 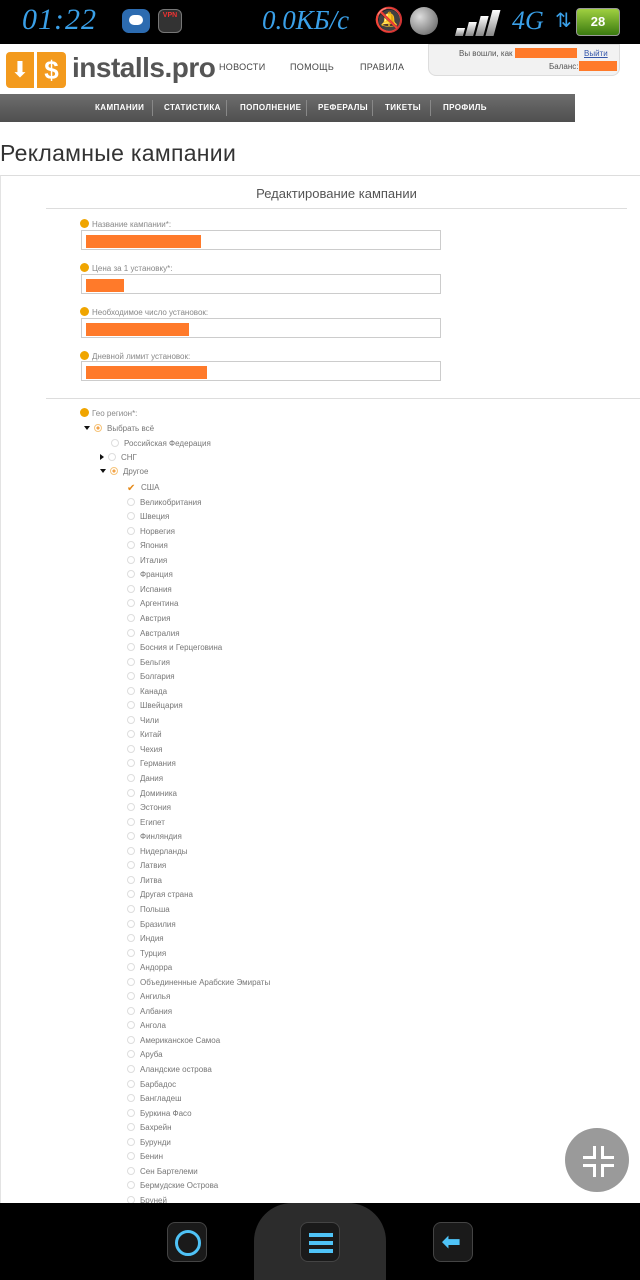 What do you see at coordinates (164, 503) in the screenshot?
I see `country-item: Великобритания` at bounding box center [164, 503].